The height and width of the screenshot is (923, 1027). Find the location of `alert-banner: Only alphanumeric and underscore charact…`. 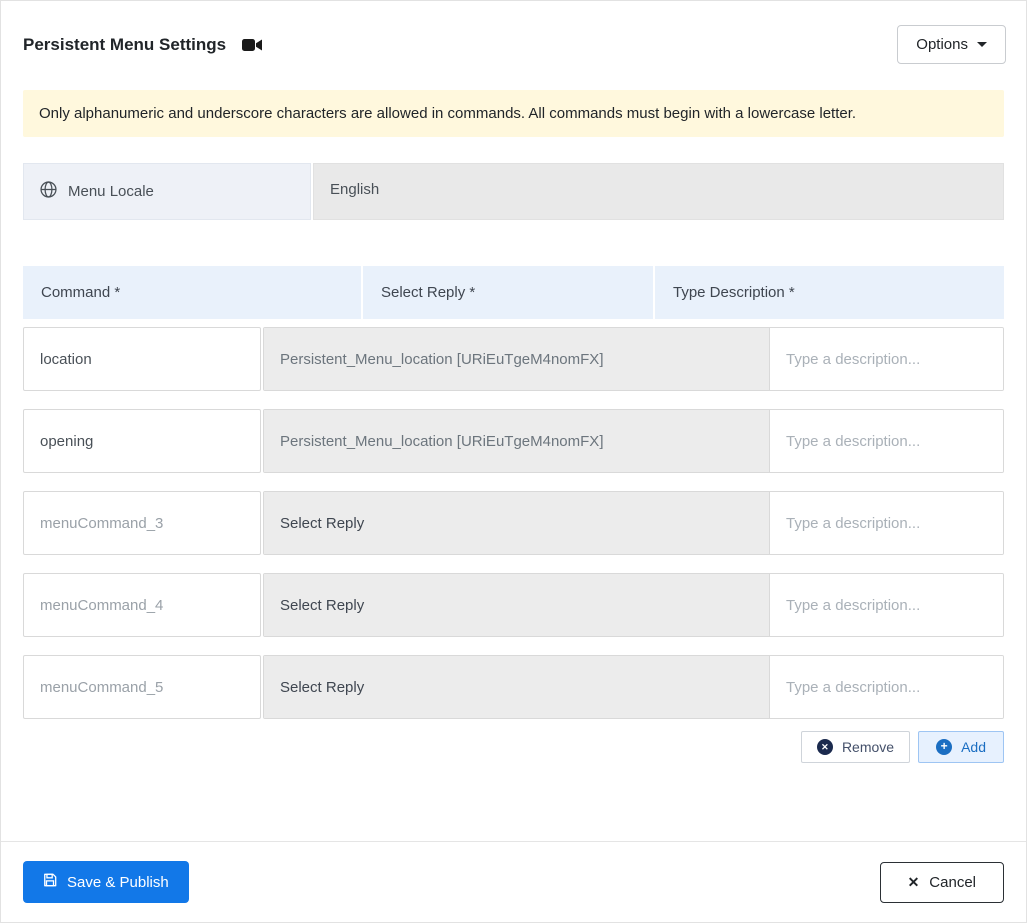

alert-banner: Only alphanumeric and underscore charact… is located at coordinates (513, 113).